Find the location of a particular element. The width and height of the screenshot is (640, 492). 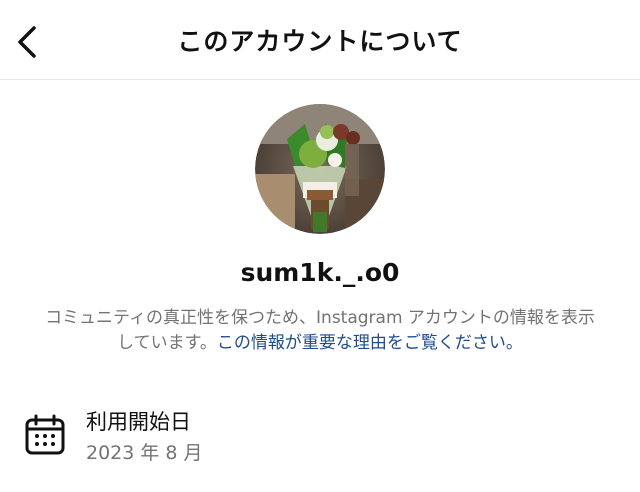

calendar-icon is located at coordinates (45, 434).